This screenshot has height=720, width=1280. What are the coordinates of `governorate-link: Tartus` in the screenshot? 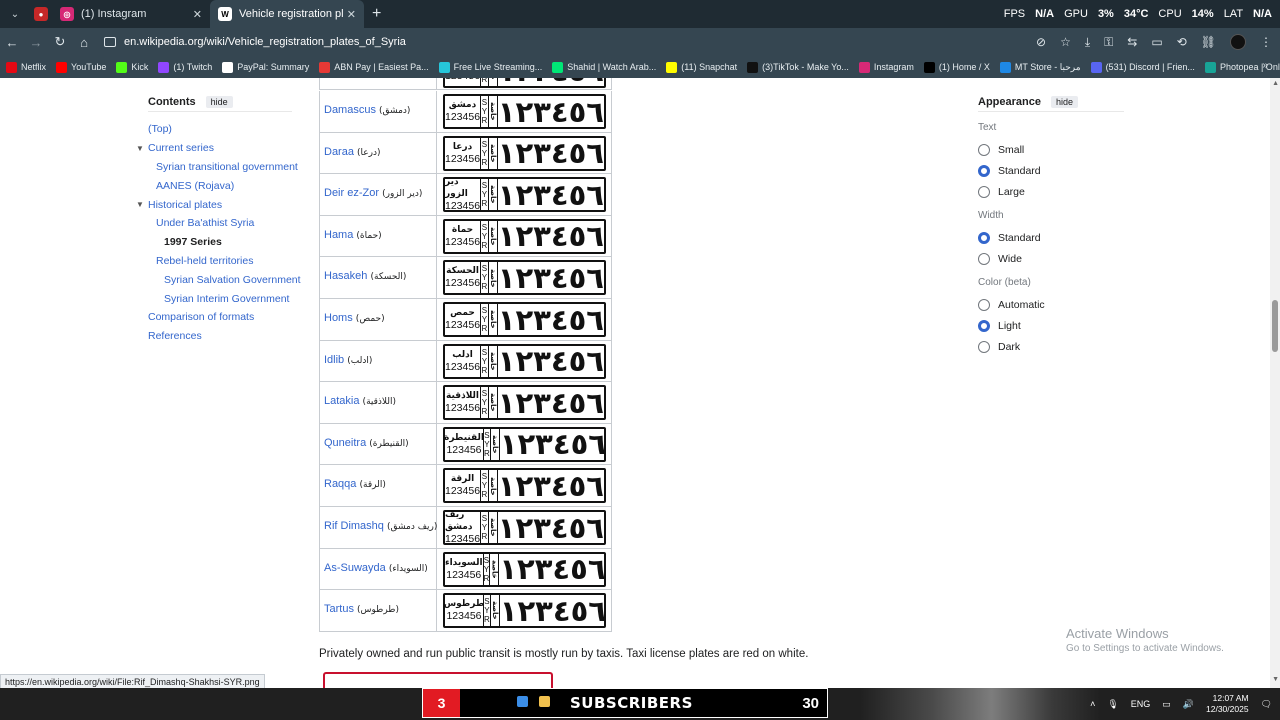 It's located at (339, 609).